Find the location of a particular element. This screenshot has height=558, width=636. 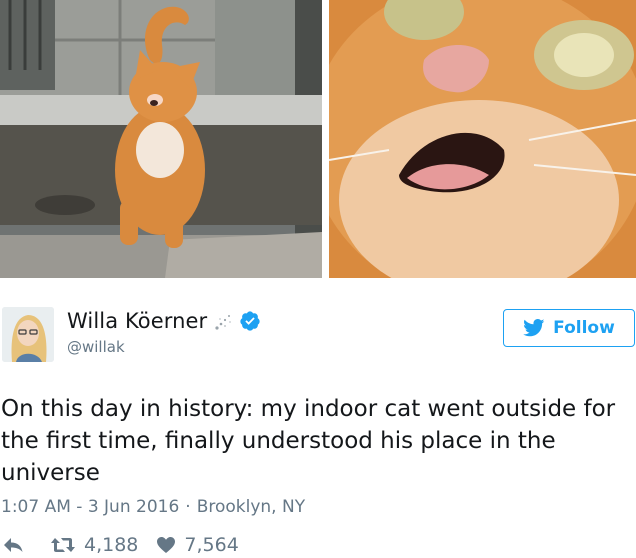

heart-icon is located at coordinates (166, 545).